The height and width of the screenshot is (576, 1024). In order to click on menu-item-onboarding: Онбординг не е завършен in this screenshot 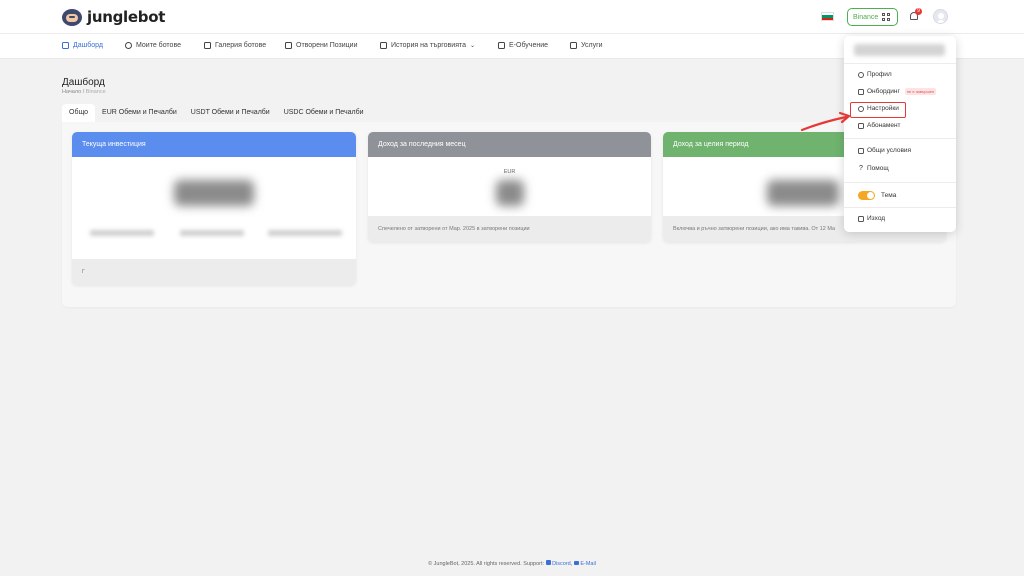, I will do `click(897, 91)`.